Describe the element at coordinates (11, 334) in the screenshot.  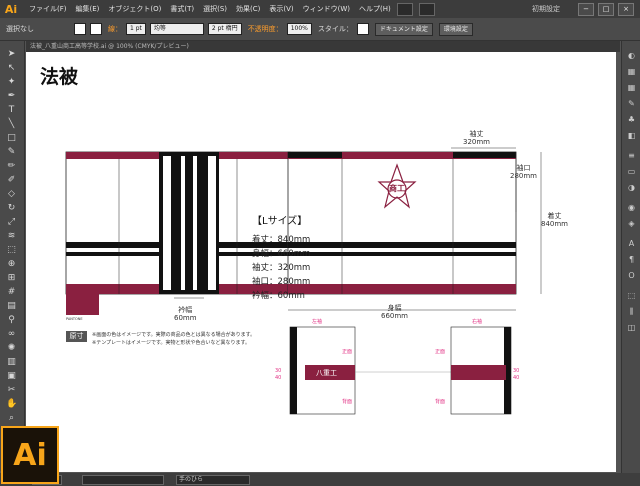
I see `blend-tool-icon: ∞` at that location.